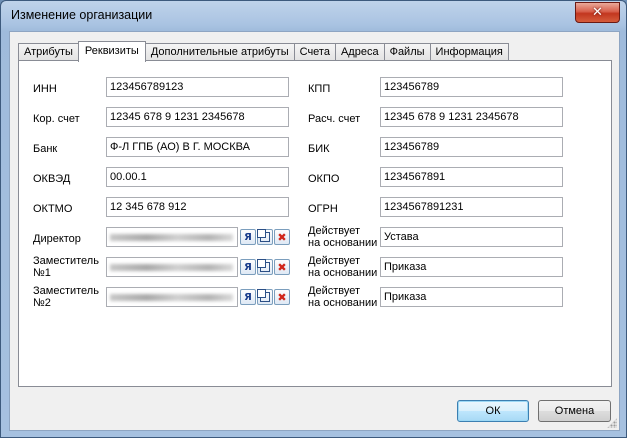 This screenshot has height=438, width=627. I want to click on close-button: ✕, so click(597, 12).